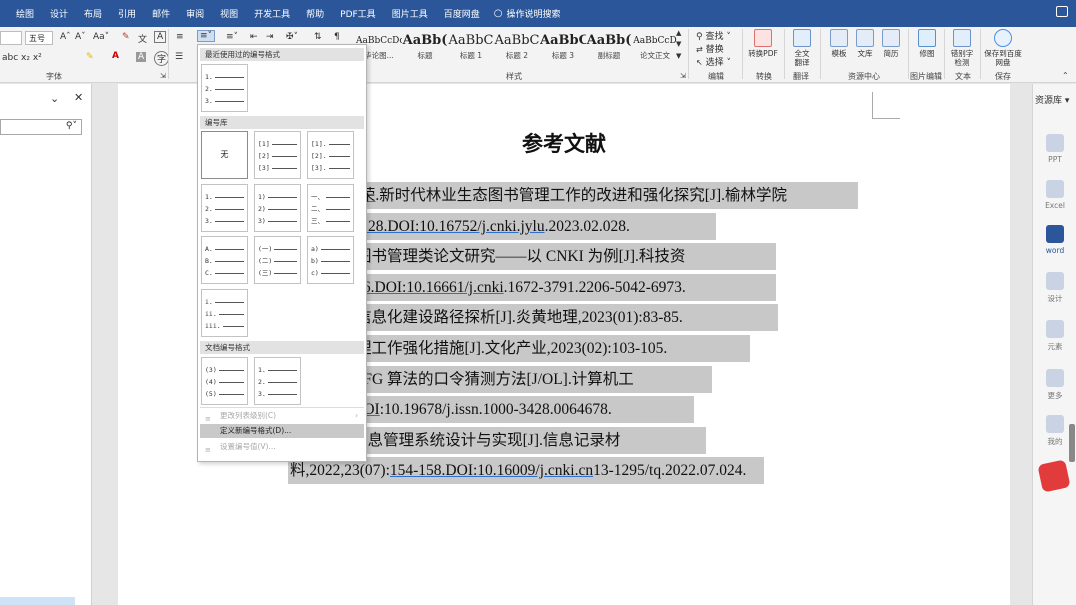 This screenshot has width=1076, height=605. What do you see at coordinates (713, 35) in the screenshot?
I see `find-button: ⚲ 查找 ˅` at bounding box center [713, 35].